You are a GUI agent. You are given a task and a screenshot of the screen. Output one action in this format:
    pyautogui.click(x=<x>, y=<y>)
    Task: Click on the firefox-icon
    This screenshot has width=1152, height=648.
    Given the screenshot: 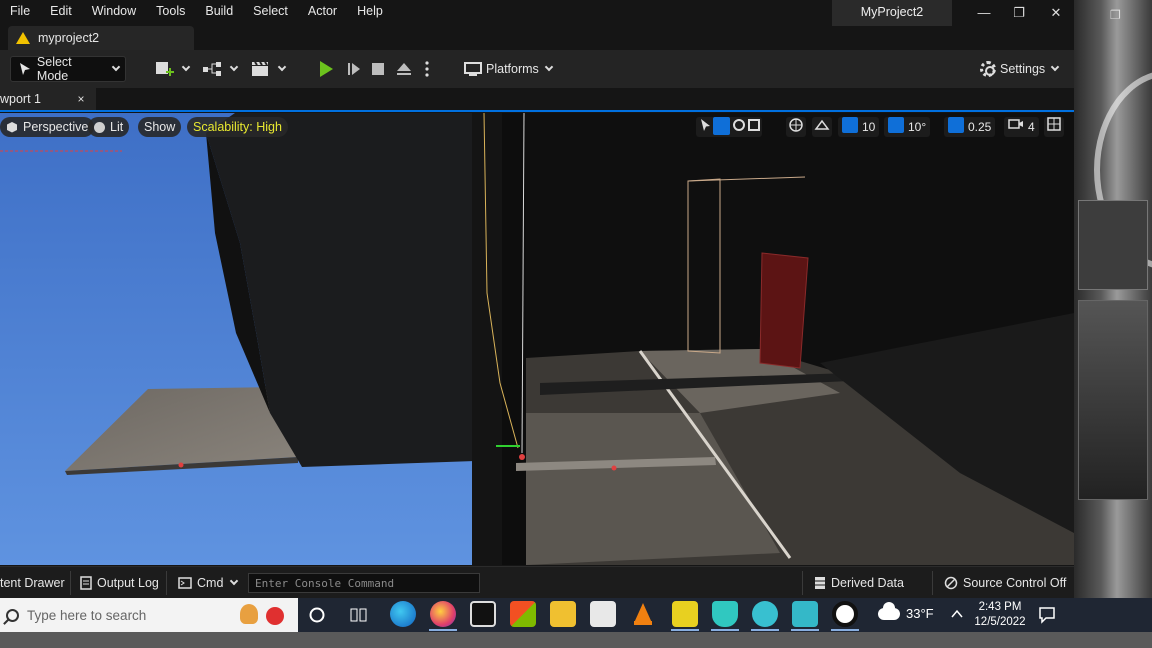 What is the action you would take?
    pyautogui.click(x=443, y=614)
    